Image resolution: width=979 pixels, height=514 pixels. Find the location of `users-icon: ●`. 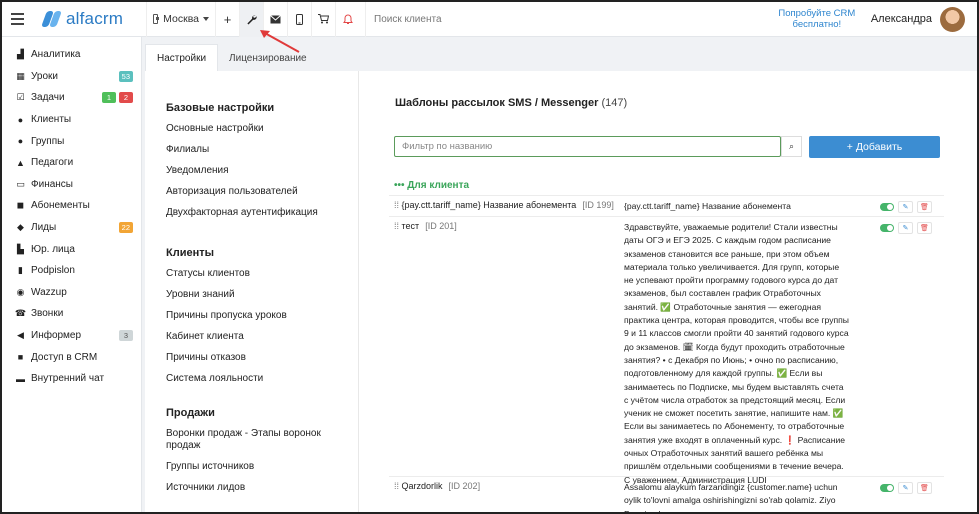

users-icon: ● is located at coordinates (20, 141).